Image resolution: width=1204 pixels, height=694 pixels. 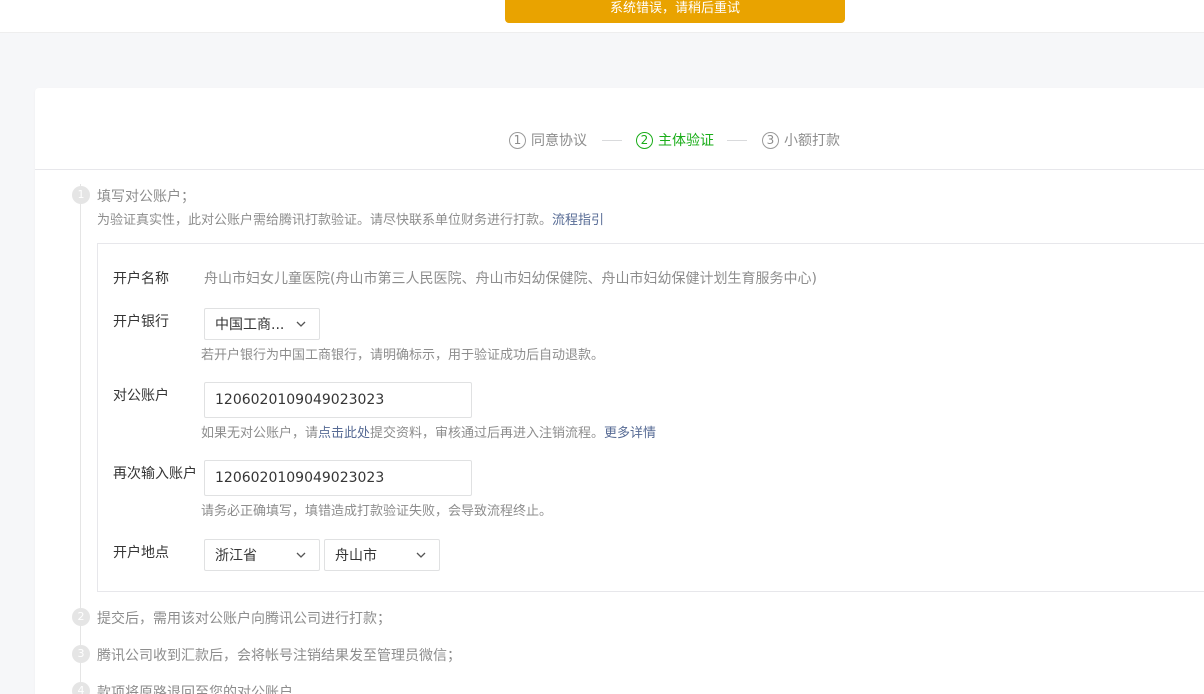 I want to click on step-transfer: 3 小额打款, so click(x=801, y=140).